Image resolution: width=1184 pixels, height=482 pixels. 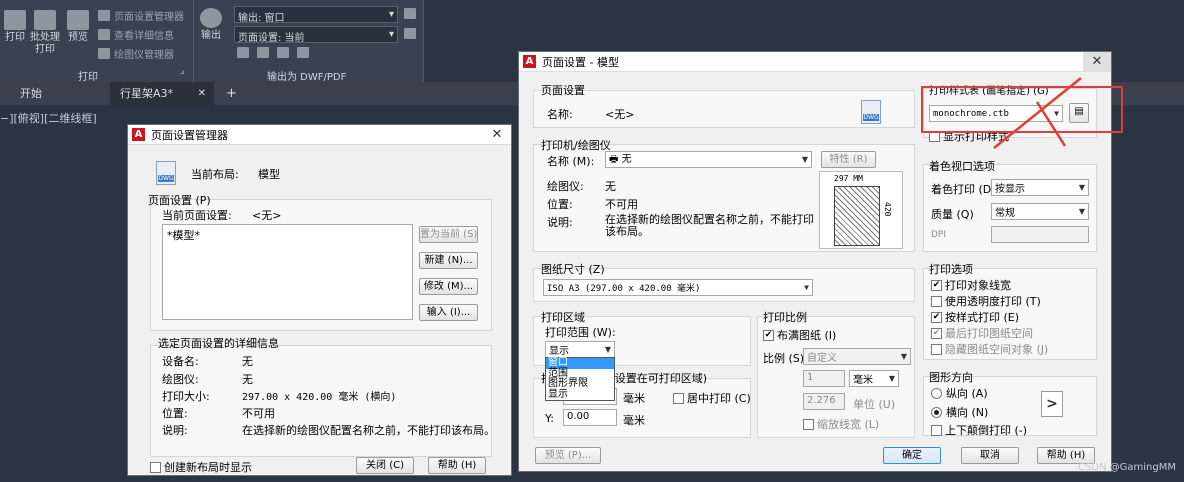 What do you see at coordinates (319, 135) in the screenshot?
I see `dialog-title-bar: A 页面设置管理器` at bounding box center [319, 135].